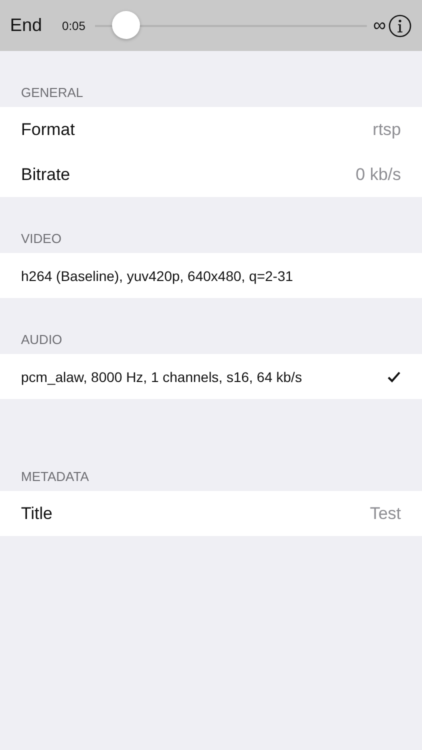 This screenshot has height=750, width=422. Describe the element at coordinates (36, 514) in the screenshot. I see `row-label: Title` at that location.